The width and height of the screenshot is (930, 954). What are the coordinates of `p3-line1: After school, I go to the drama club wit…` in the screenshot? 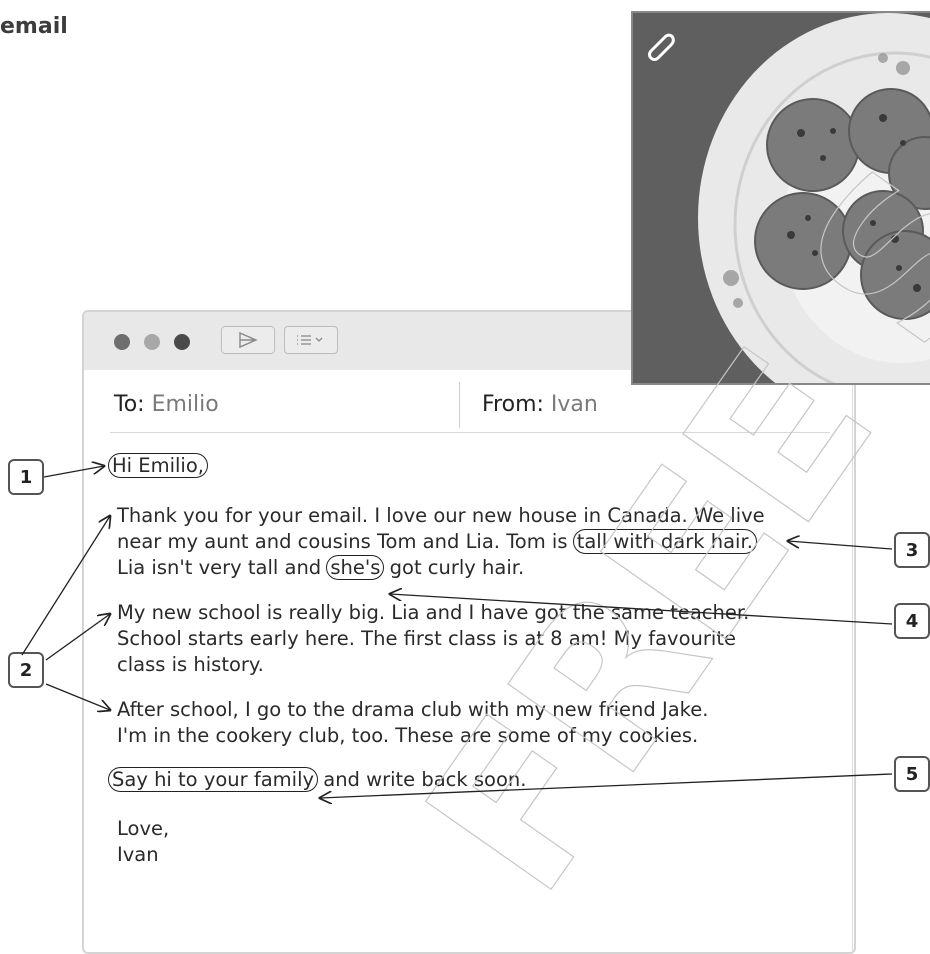 It's located at (413, 709).